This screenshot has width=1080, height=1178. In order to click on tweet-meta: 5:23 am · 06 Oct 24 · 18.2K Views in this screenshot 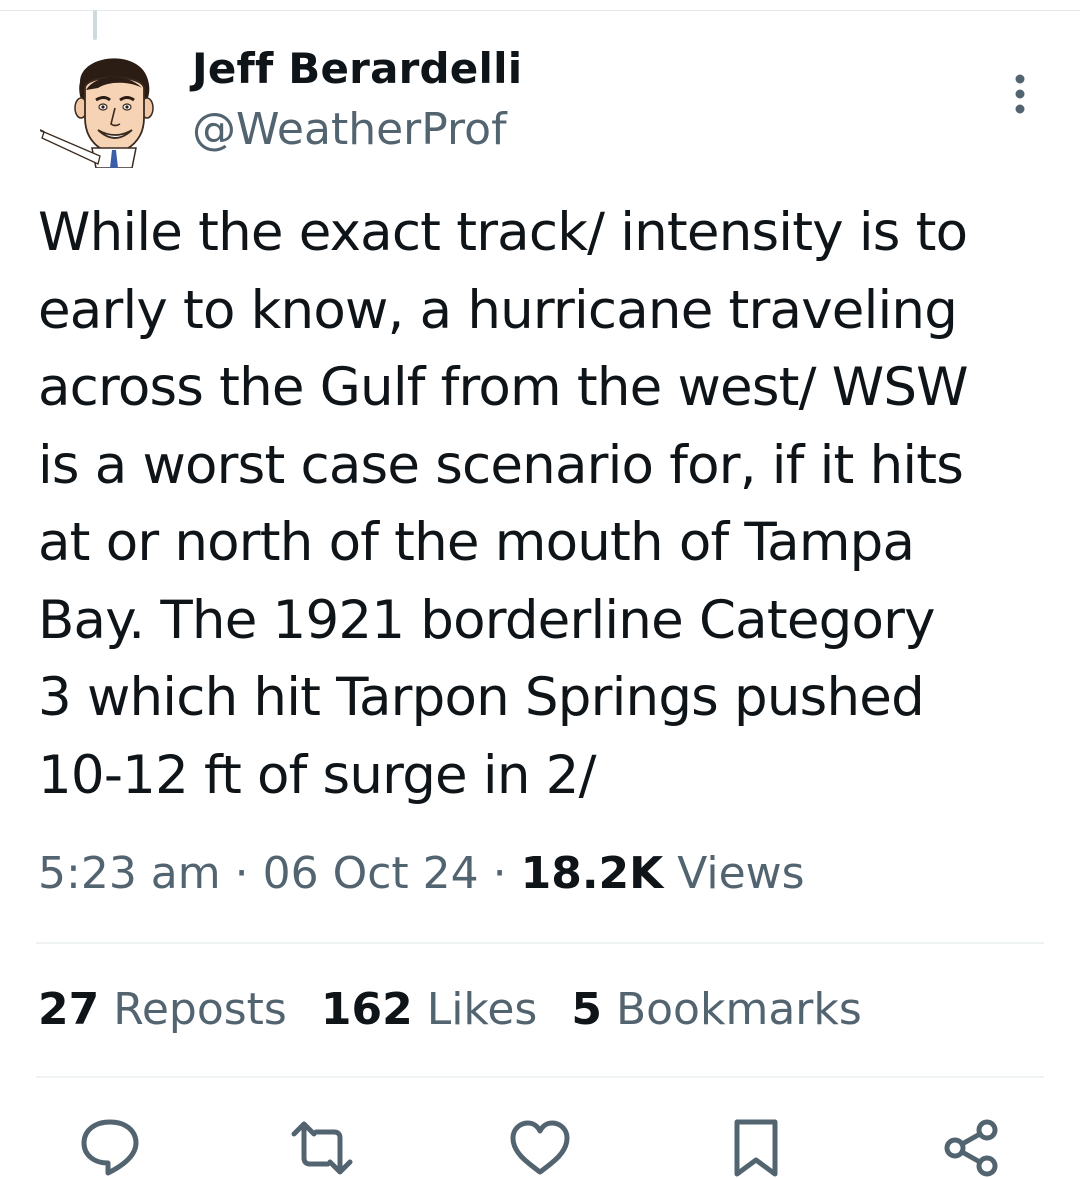, I will do `click(421, 873)`.